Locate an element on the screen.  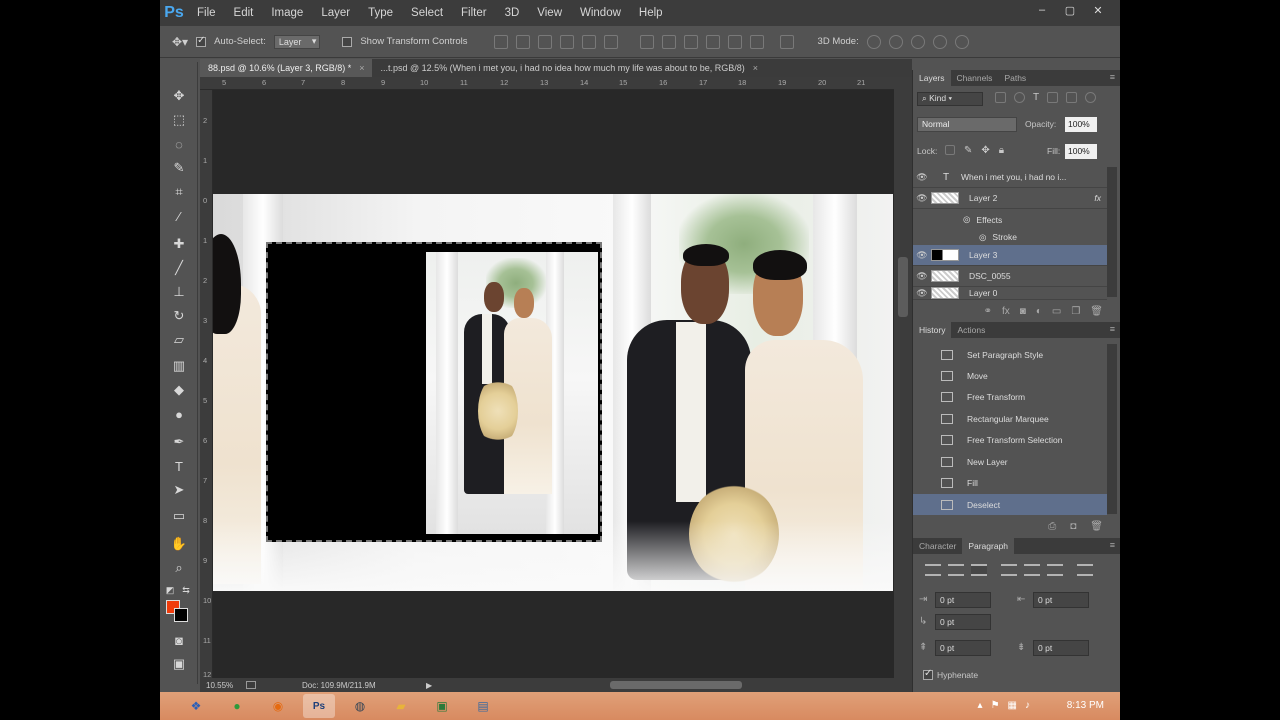
taskbar-media-icon: ◍ is located at coordinates (360, 706).